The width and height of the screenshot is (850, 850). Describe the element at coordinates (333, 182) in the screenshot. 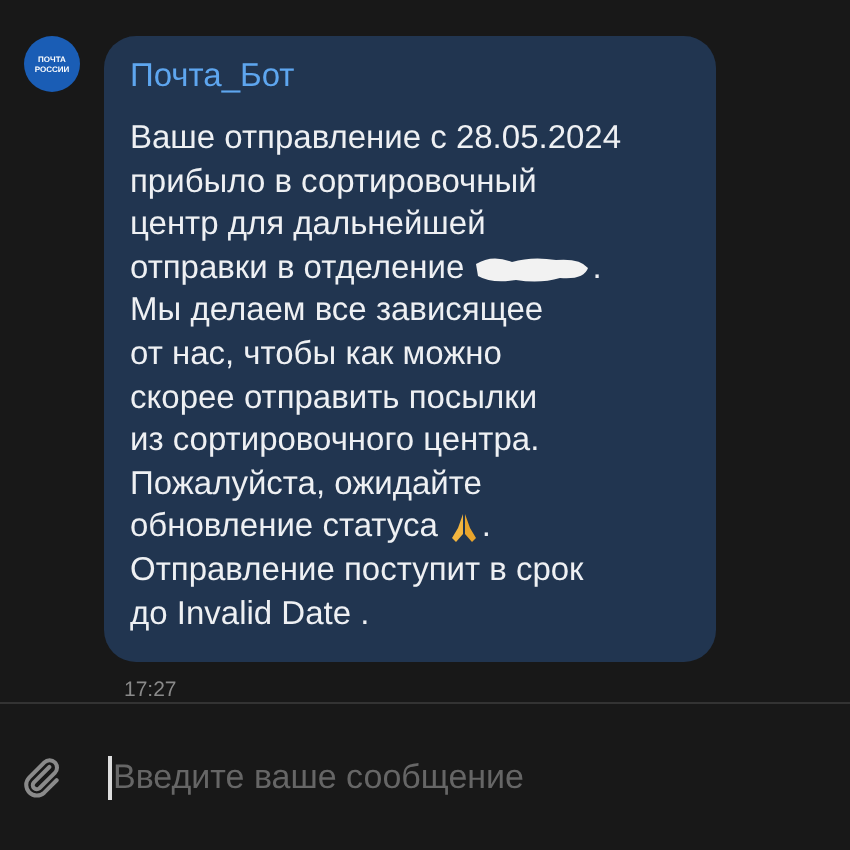

I see `message-text: прибыло в сортировочный` at that location.